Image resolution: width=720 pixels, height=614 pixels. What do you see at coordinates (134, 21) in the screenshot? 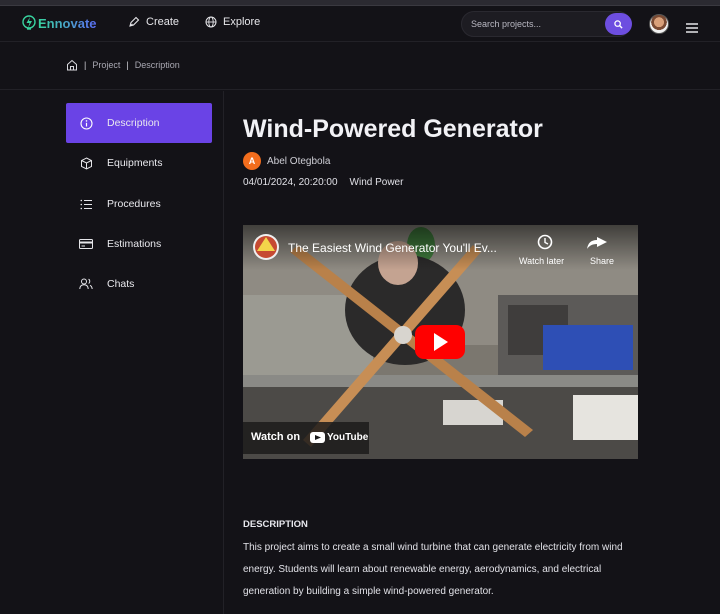
I see `pen-icon` at bounding box center [134, 21].